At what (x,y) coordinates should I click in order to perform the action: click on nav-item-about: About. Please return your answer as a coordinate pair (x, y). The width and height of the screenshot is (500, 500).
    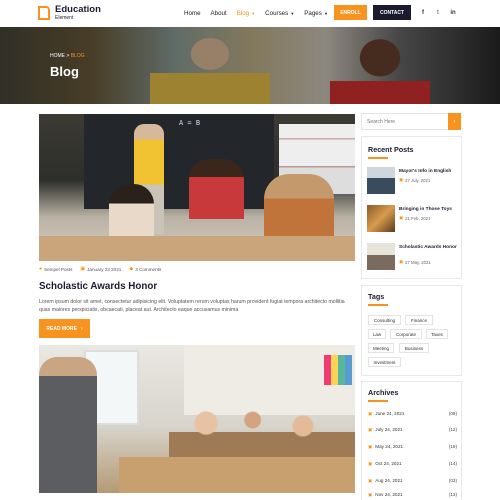
    Looking at the image, I should click on (219, 13).